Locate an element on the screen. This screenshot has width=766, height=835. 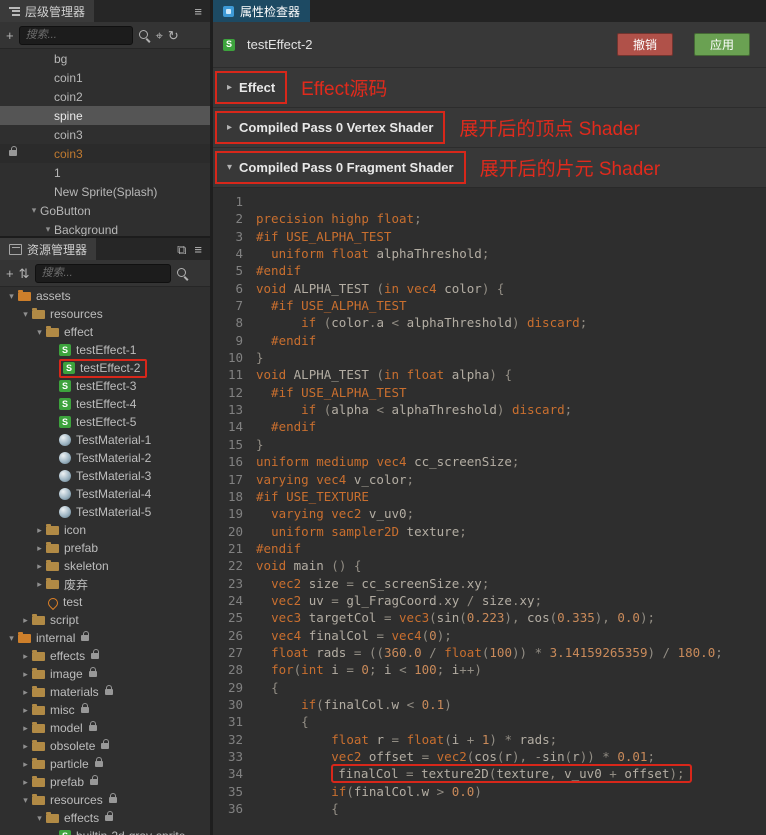
asset-item-testeffect-1: testEffect-1 is located at coordinates (105, 350).